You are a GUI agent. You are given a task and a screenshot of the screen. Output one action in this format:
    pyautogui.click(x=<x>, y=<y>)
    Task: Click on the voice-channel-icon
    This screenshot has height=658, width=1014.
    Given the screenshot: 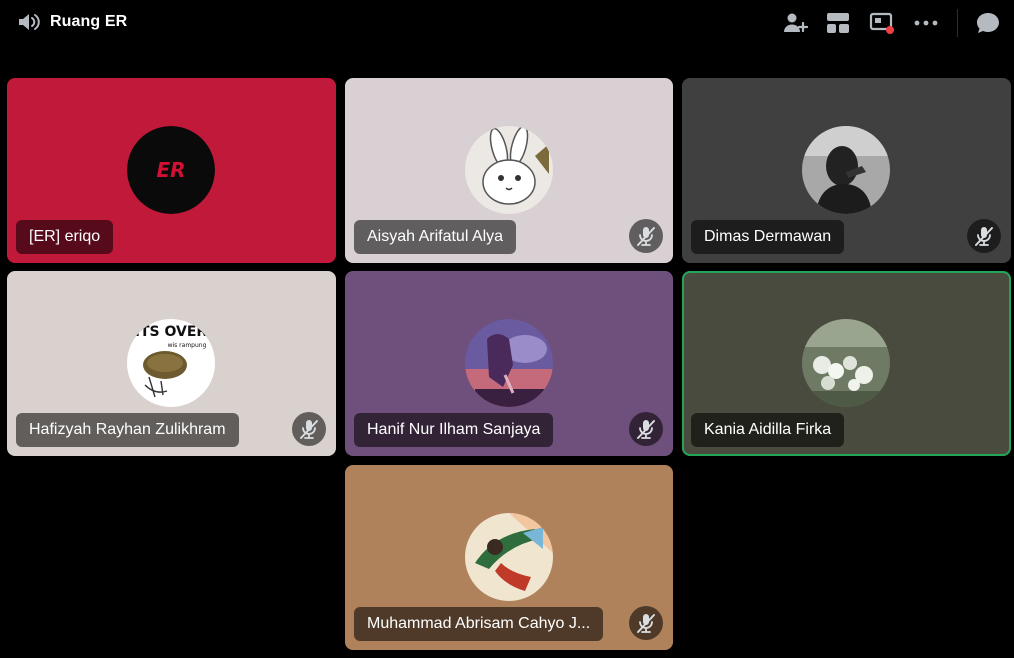 What is the action you would take?
    pyautogui.click(x=29, y=22)
    